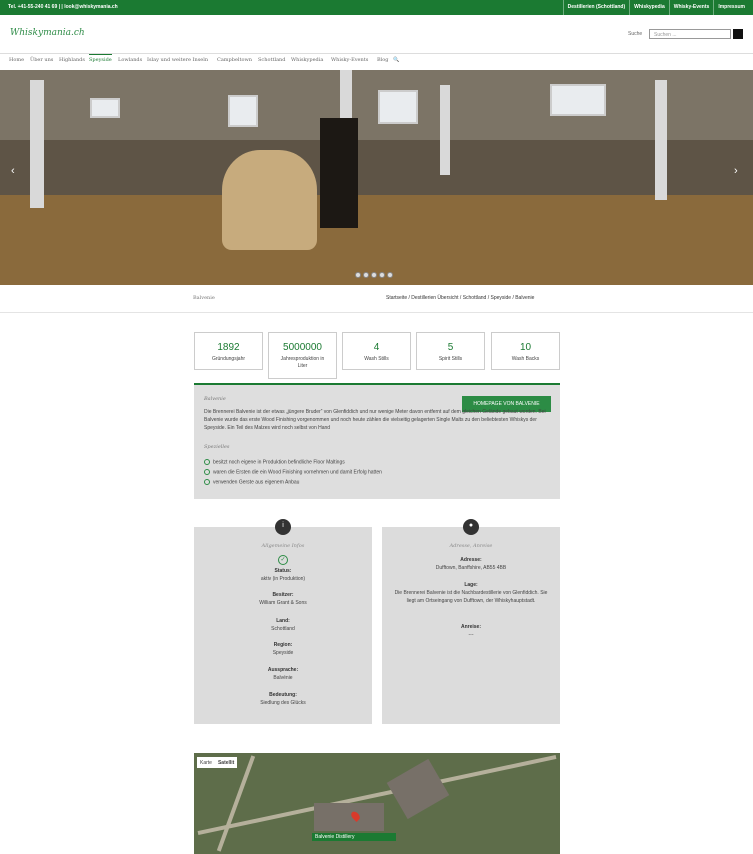 Image resolution: width=753 pixels, height=854 pixels. What do you see at coordinates (283, 645) in the screenshot?
I see `row-label: Region:` at bounding box center [283, 645].